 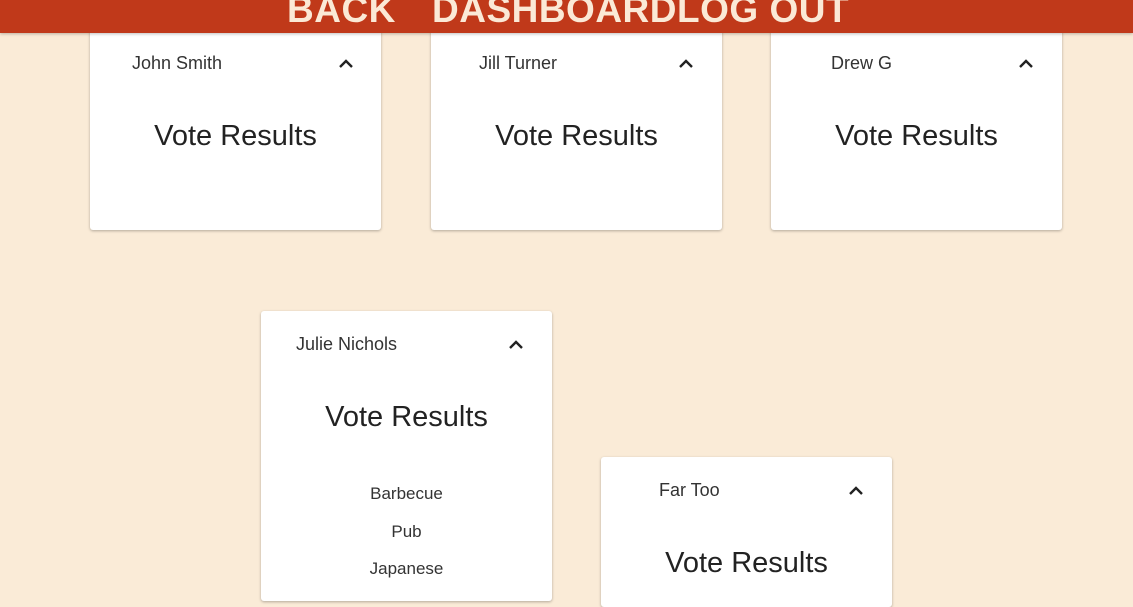 I want to click on card-header: Julie Nichols, so click(x=406, y=342).